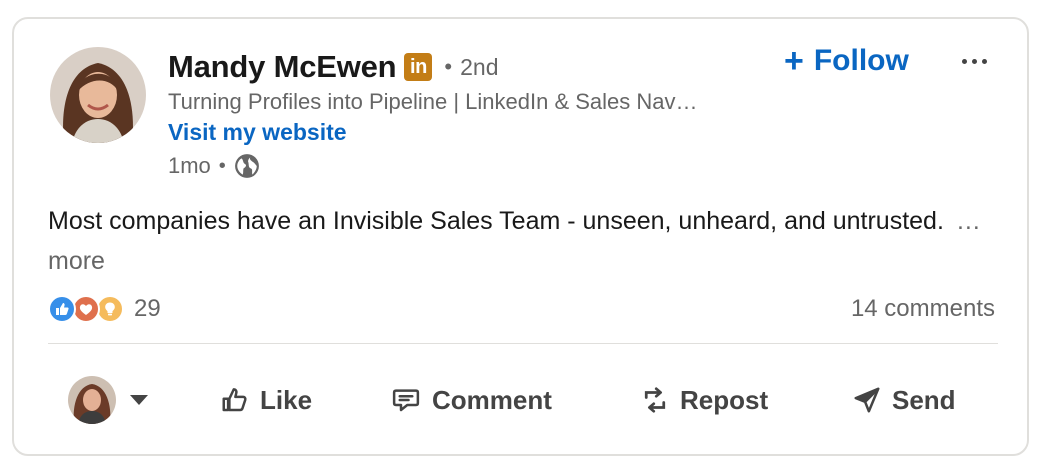 This screenshot has height=472, width=1046. I want to click on follow-button: + Follow, so click(846, 61).